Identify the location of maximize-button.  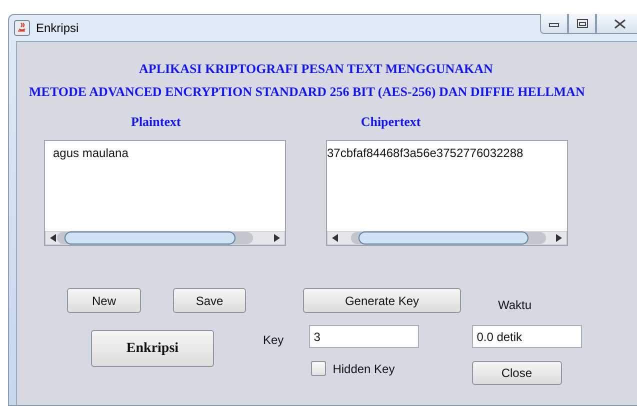
(582, 24).